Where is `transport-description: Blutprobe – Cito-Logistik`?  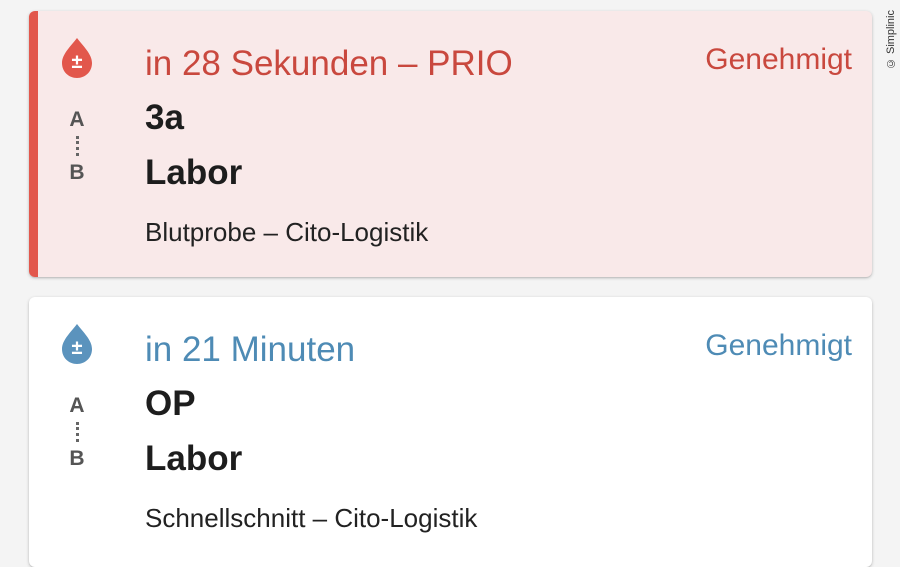 transport-description: Blutprobe – Cito-Logistik is located at coordinates (287, 232).